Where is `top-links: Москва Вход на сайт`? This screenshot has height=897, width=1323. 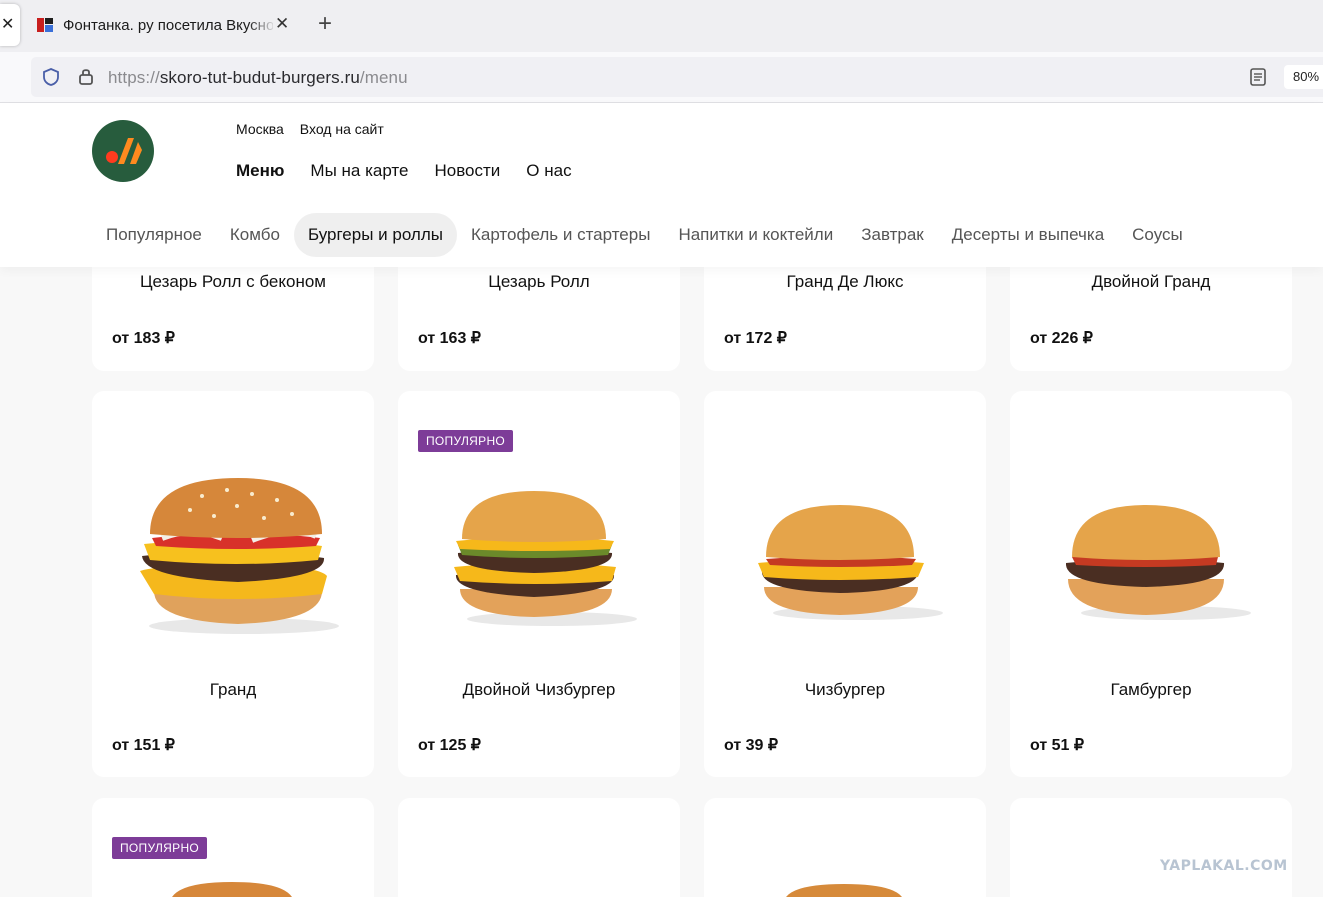 top-links: Москва Вход на сайт is located at coordinates (318, 129).